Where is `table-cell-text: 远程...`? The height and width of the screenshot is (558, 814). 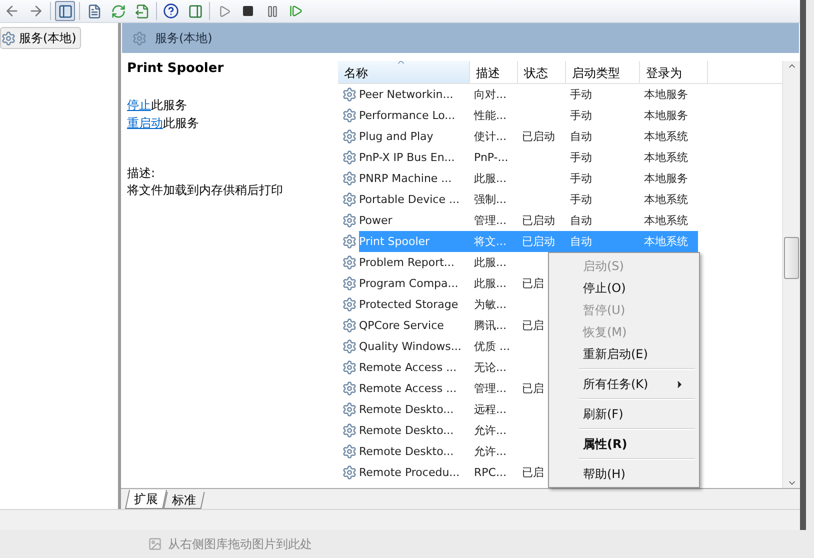
table-cell-text: 远程... is located at coordinates (490, 410).